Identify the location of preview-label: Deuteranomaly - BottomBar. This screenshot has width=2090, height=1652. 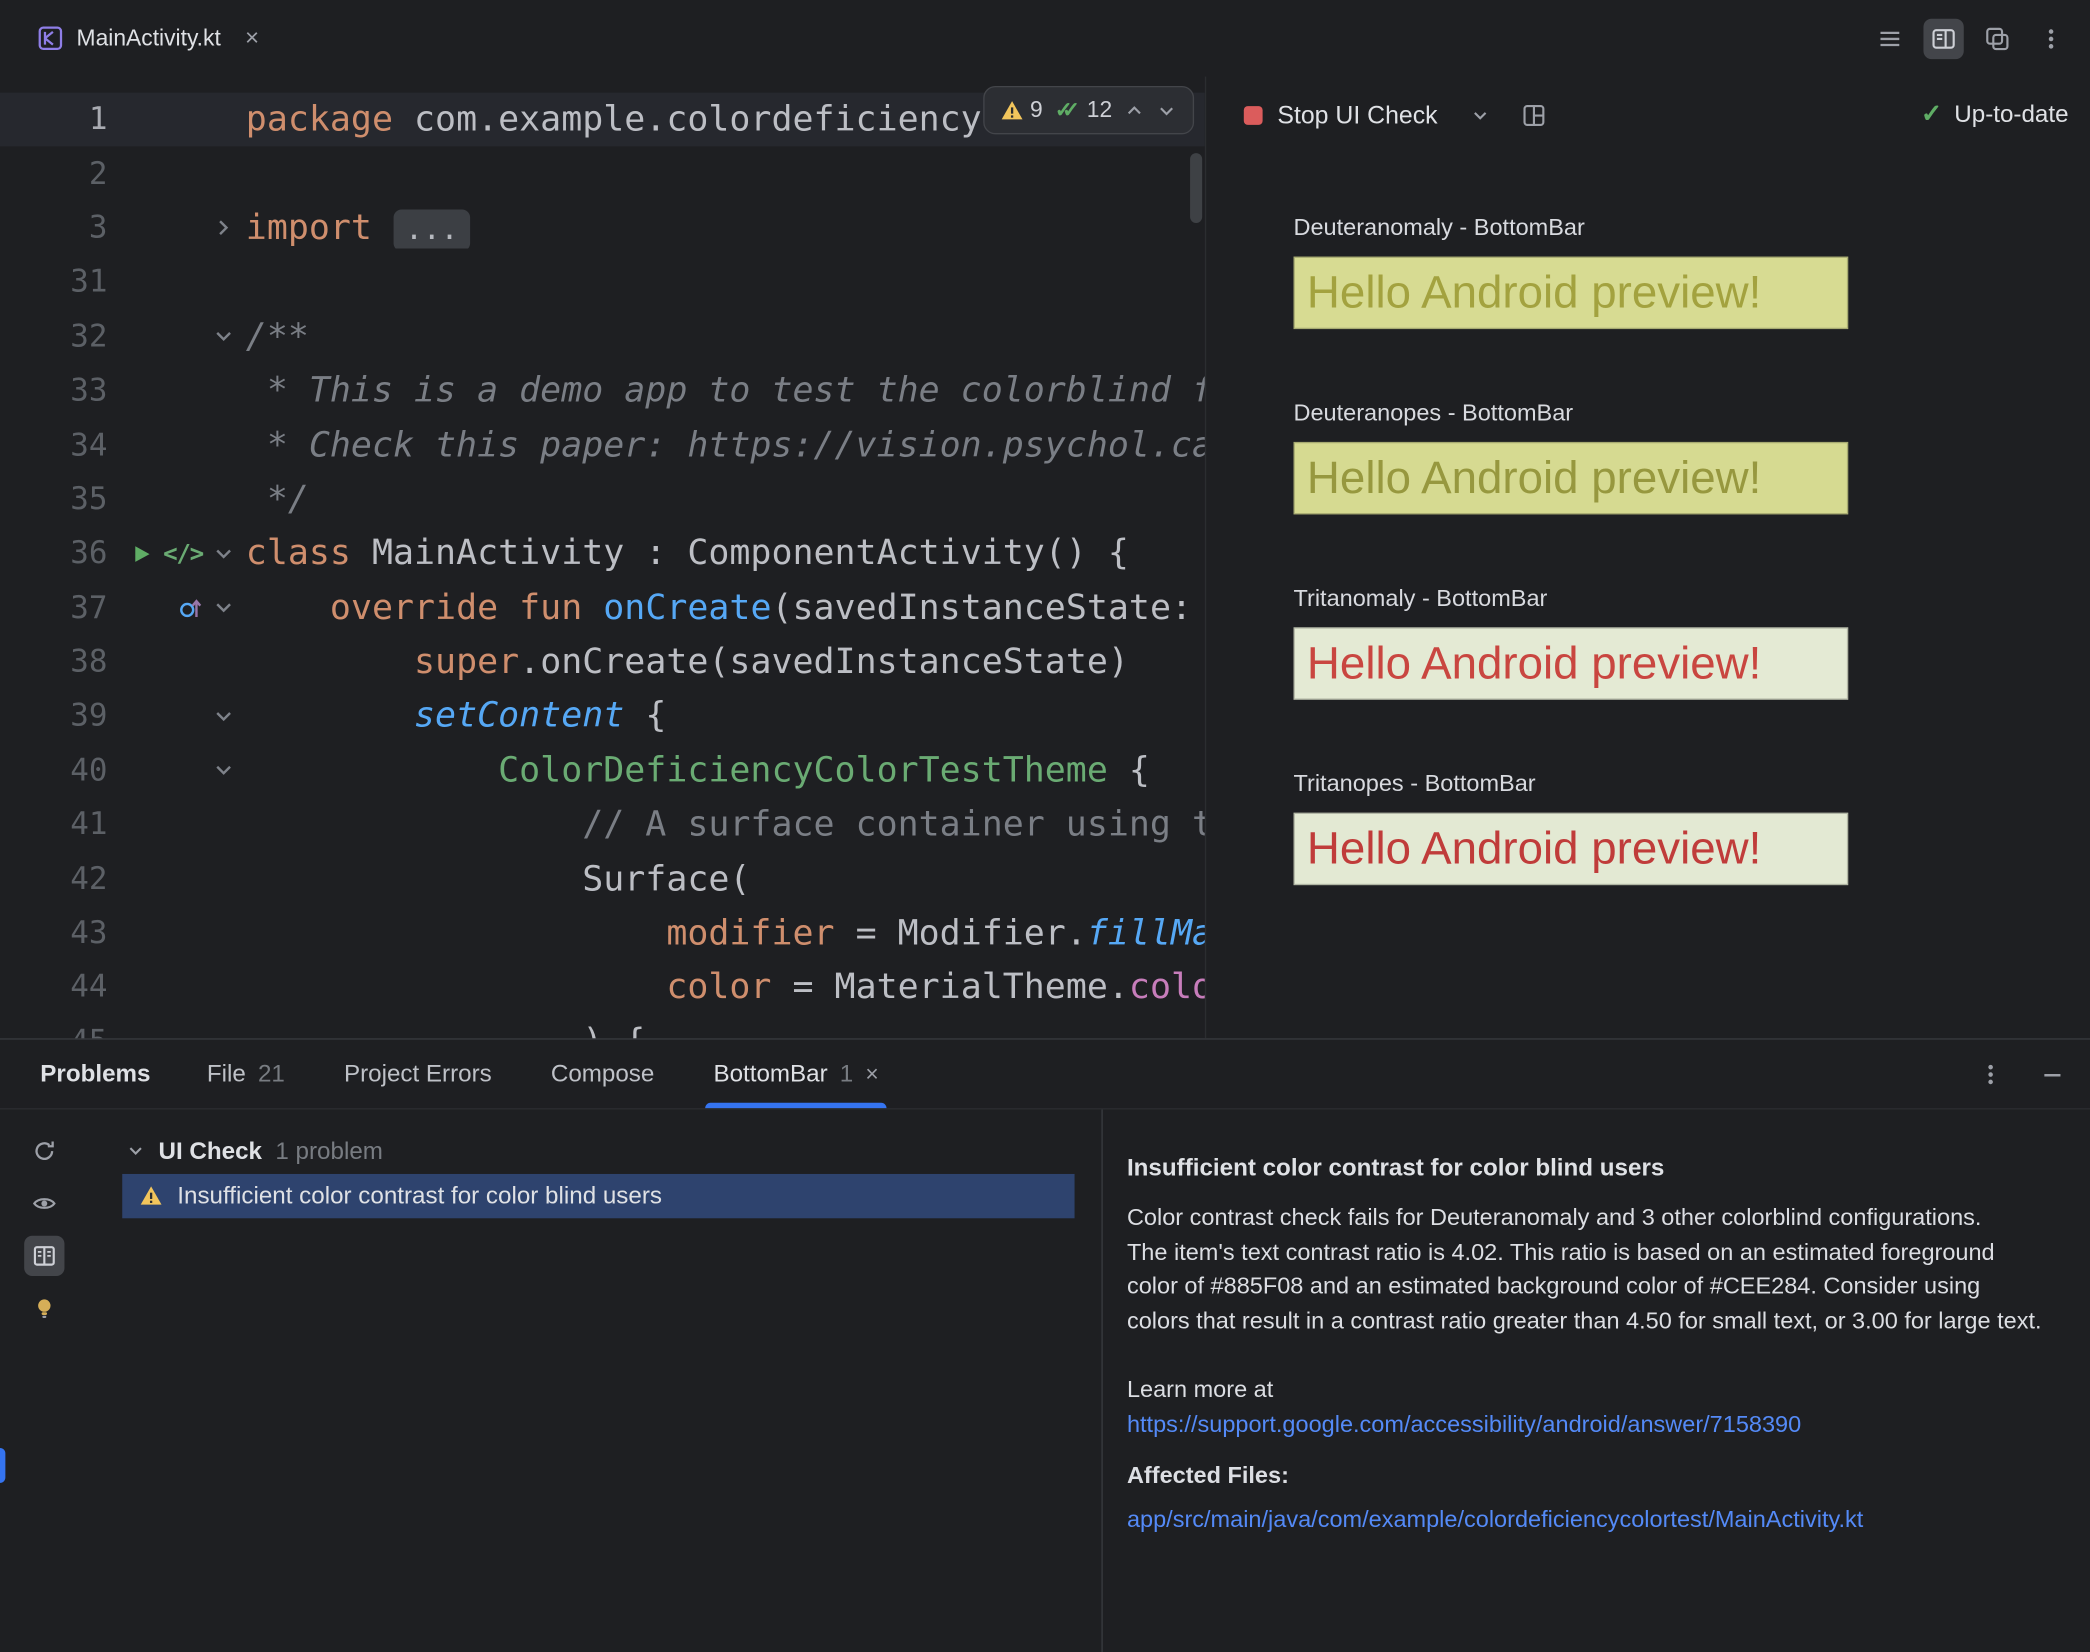
(1439, 227).